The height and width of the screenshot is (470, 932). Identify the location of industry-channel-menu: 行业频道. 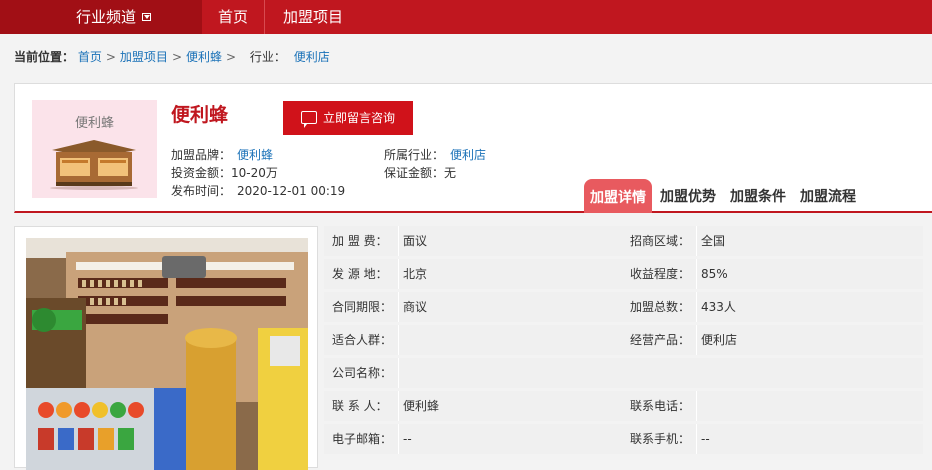
(101, 17).